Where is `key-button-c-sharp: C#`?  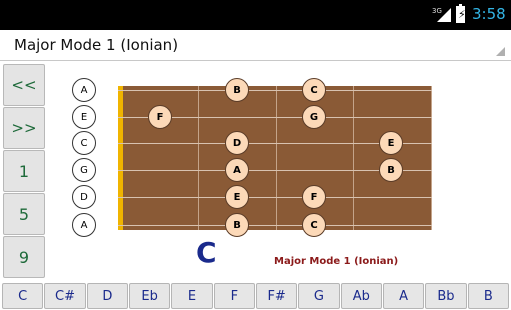 key-button-c-sharp: C# is located at coordinates (65, 296).